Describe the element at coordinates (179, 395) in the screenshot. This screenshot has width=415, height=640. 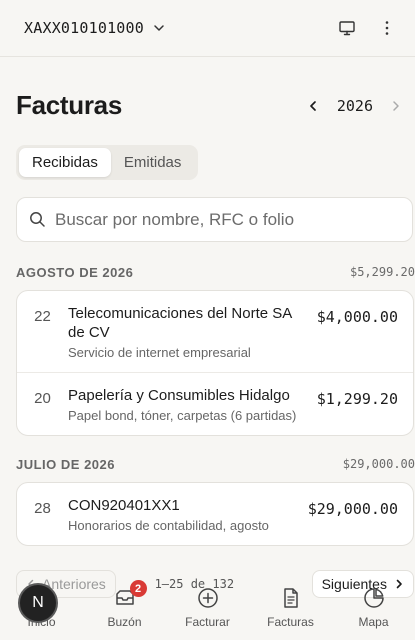
I see `invoice-issuer: Papelería y Consumibles Hidalgo` at that location.